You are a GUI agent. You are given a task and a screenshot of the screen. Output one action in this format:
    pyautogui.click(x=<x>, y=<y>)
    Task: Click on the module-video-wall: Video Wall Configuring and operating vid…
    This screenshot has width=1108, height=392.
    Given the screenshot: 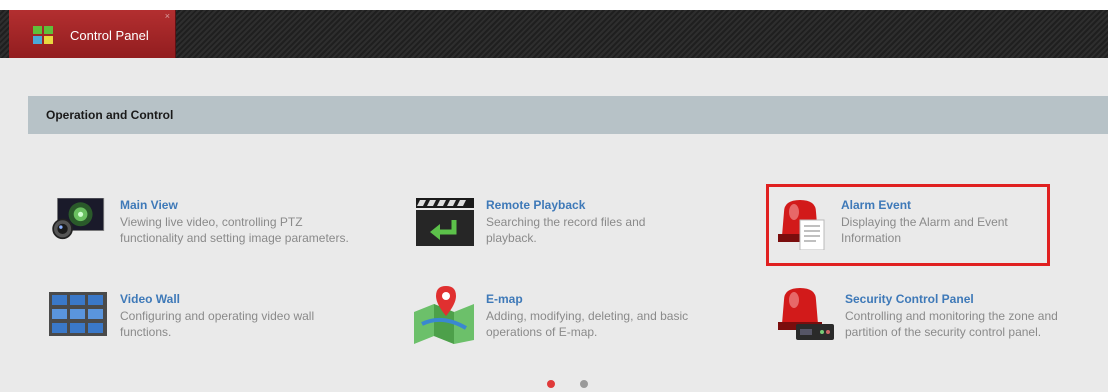 What is the action you would take?
    pyautogui.click(x=214, y=329)
    